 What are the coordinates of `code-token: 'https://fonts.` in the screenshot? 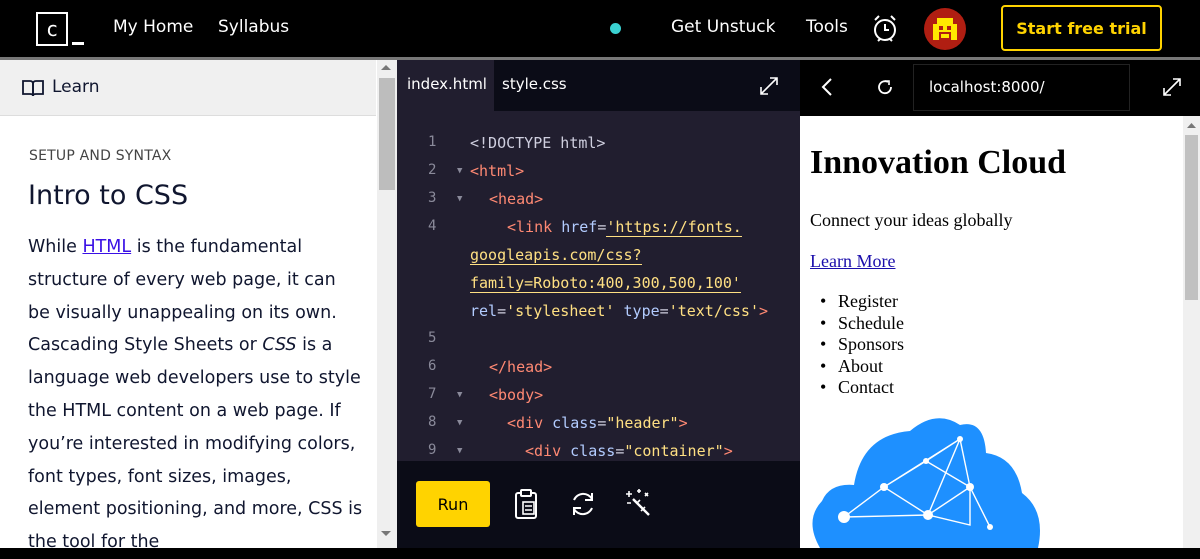 It's located at (674, 227).